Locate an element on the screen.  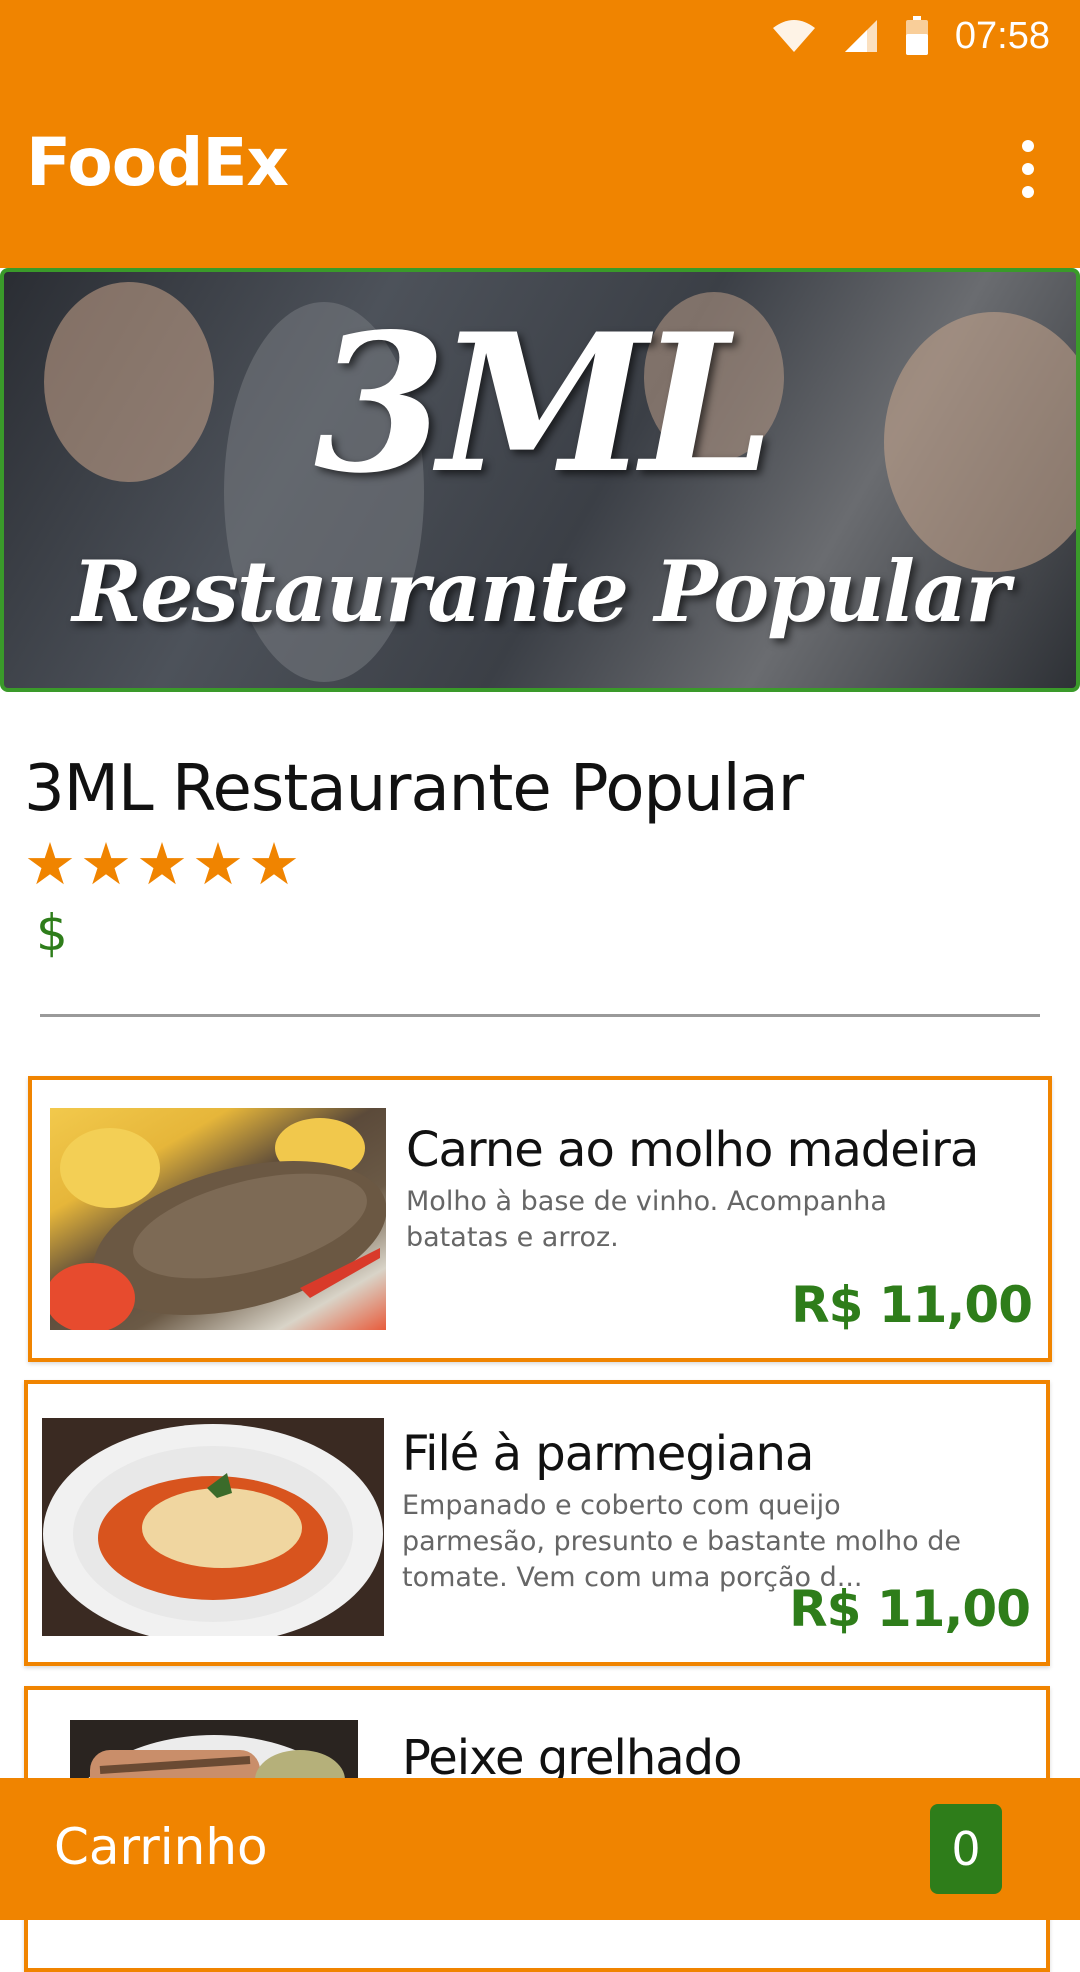
signal-icon is located at coordinates (860, 36).